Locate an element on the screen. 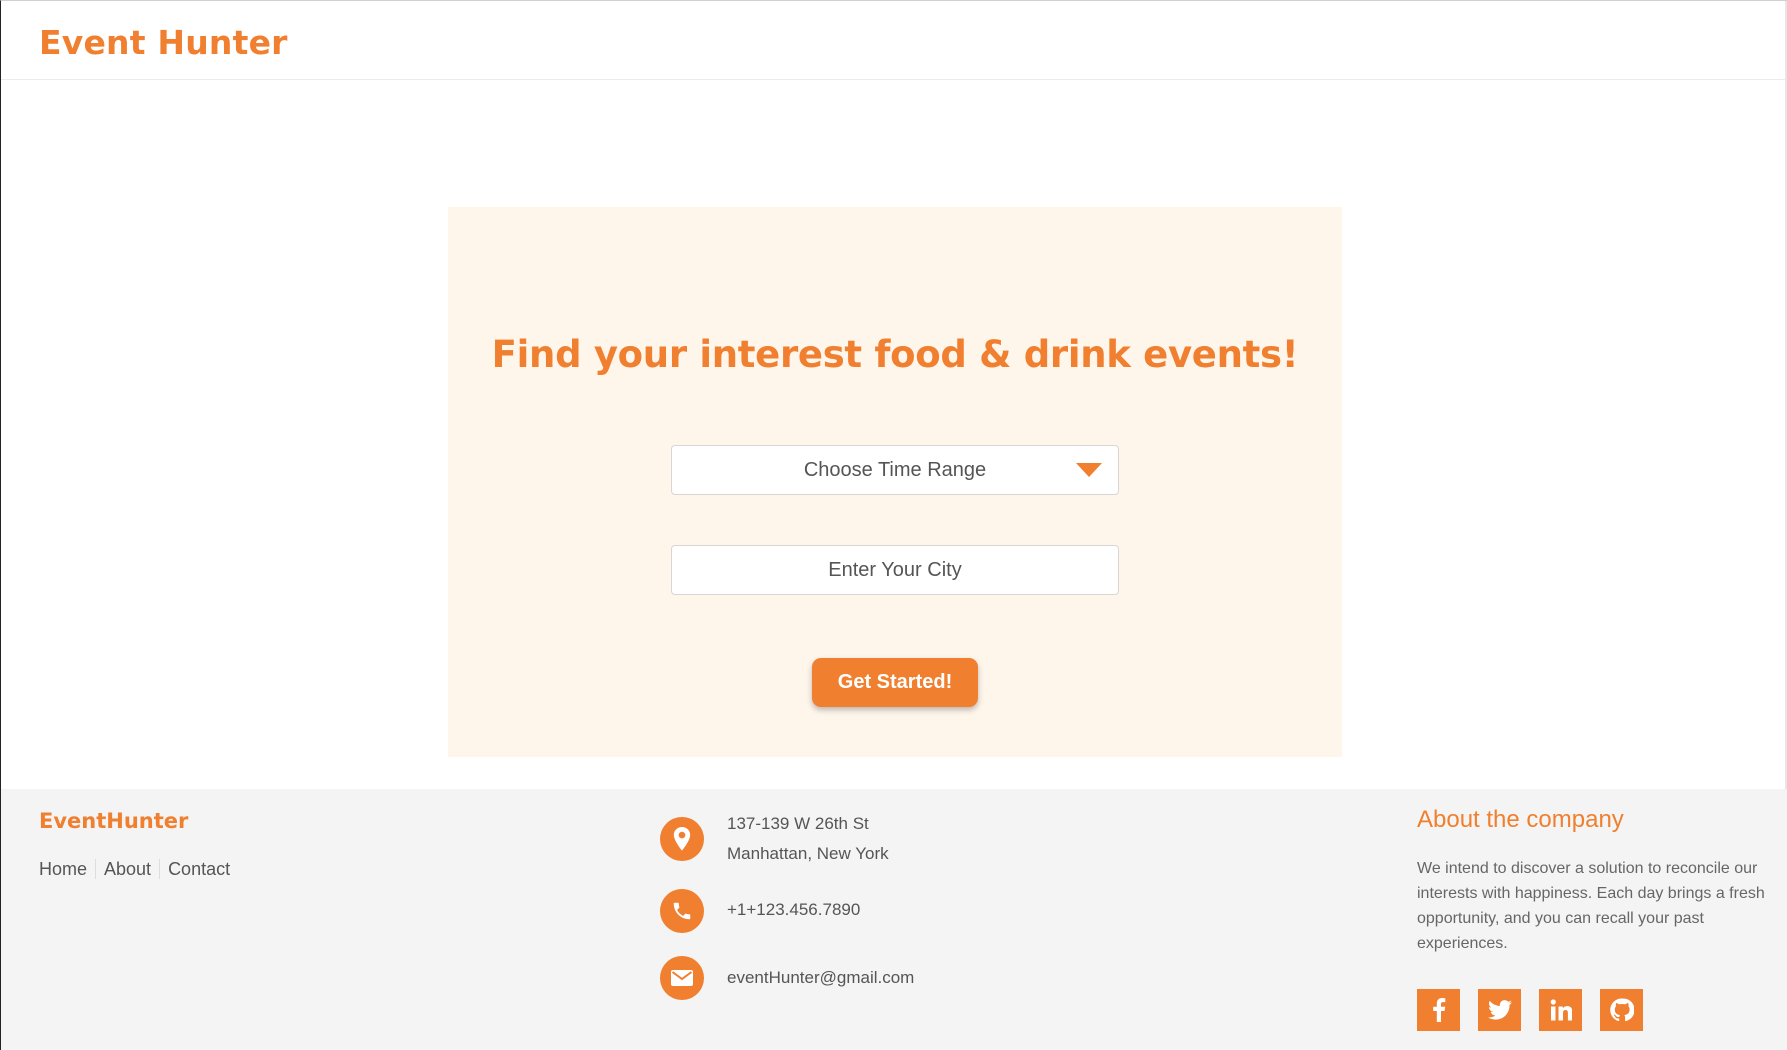  contact-email: eventHunter@gmail.com is located at coordinates (787, 978).